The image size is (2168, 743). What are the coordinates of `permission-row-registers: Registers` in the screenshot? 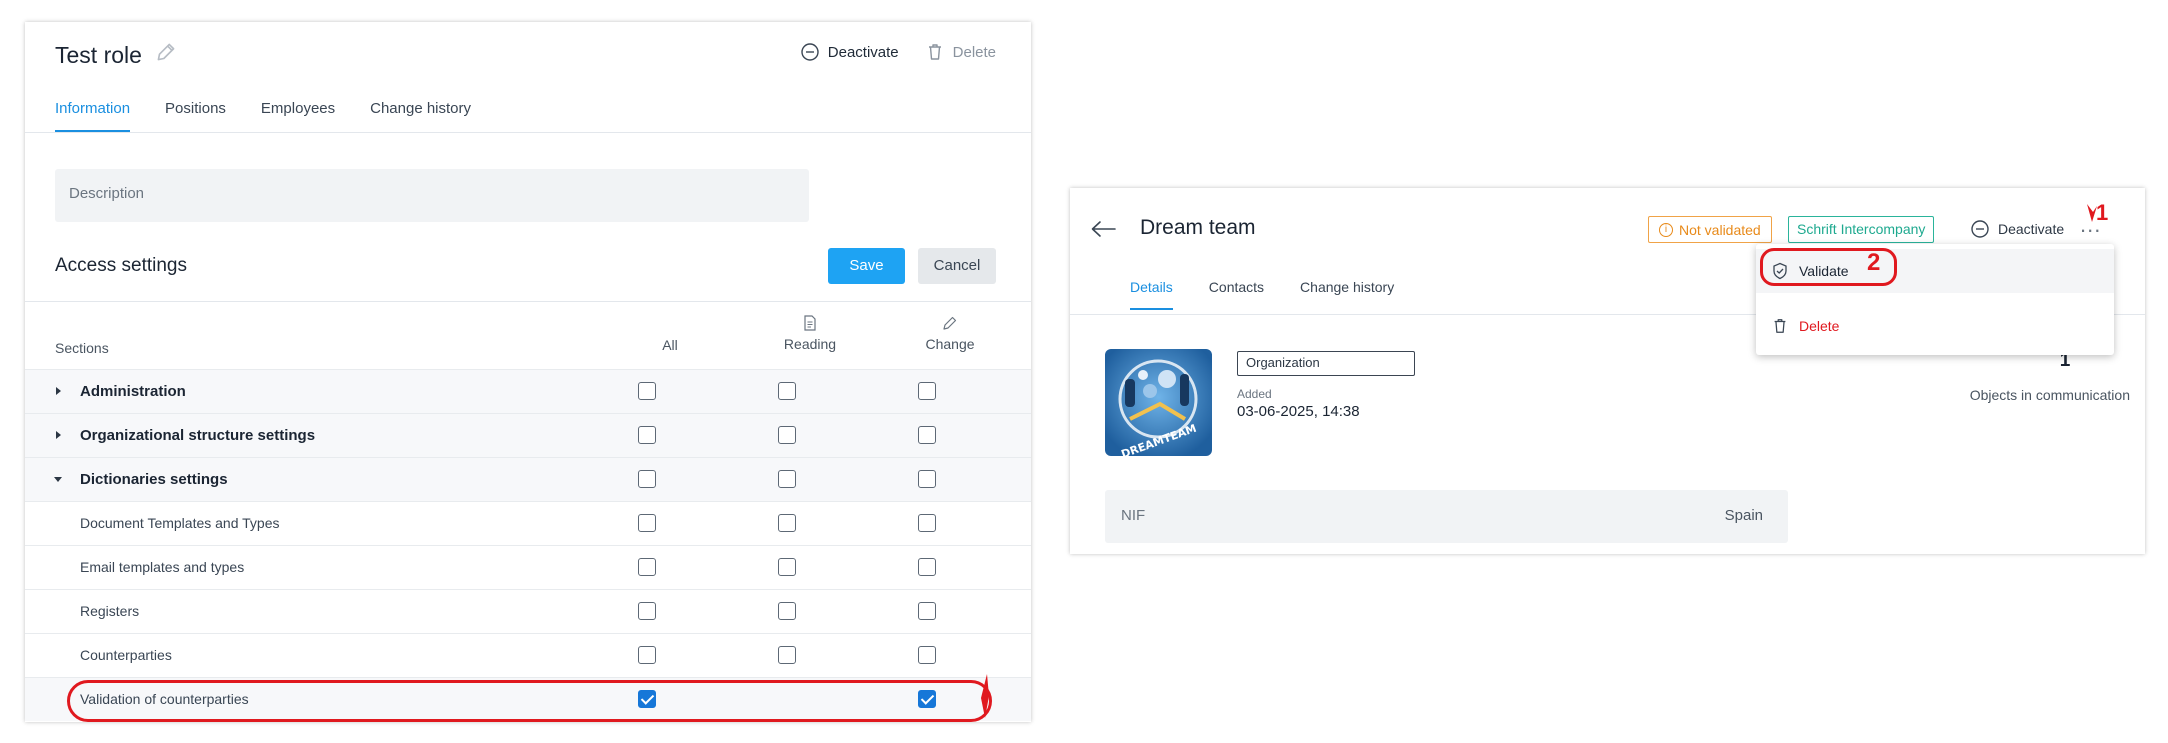 It's located at (528, 611).